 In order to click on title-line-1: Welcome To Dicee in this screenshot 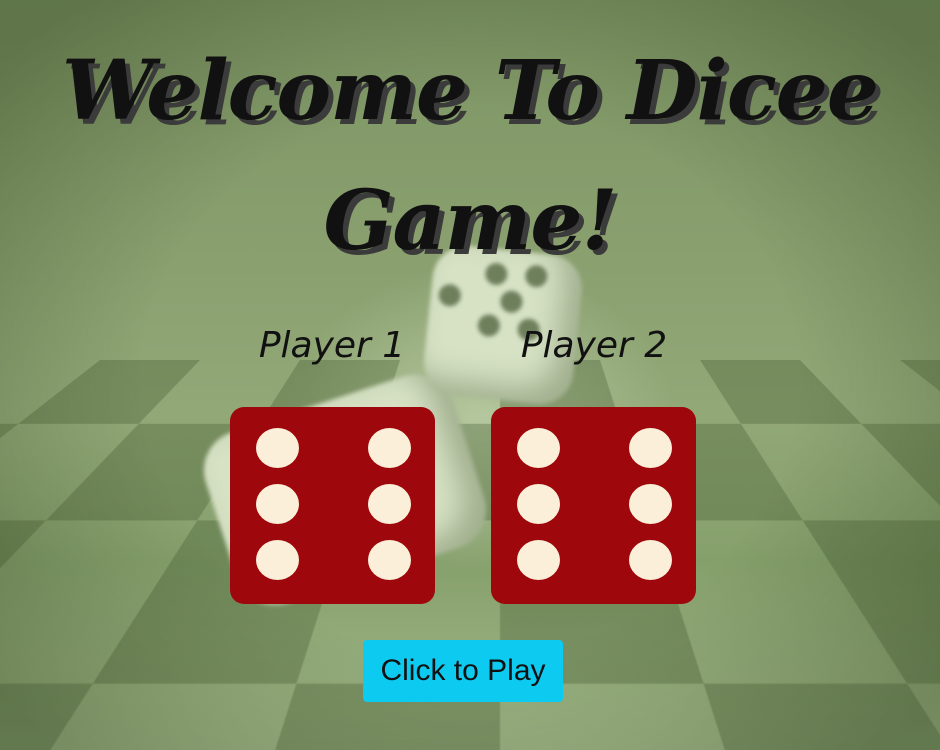, I will do `click(470, 91)`.